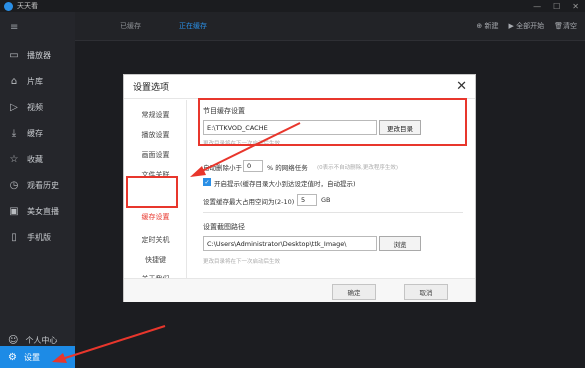 The image size is (585, 368). Describe the element at coordinates (151, 88) in the screenshot. I see `dialog-title: 设置选项` at that location.